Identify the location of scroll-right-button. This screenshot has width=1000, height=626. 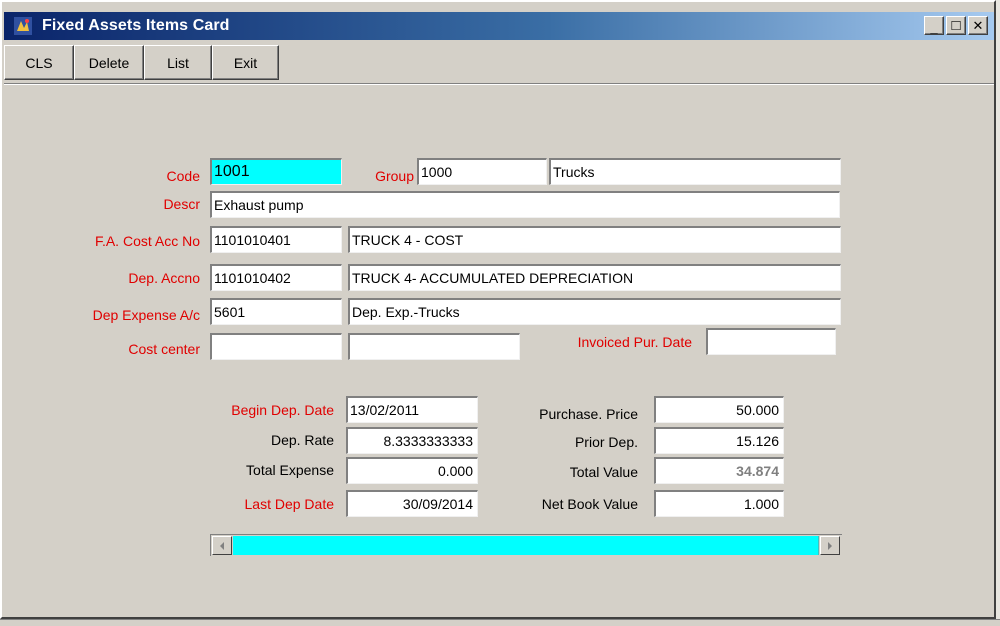
(830, 545).